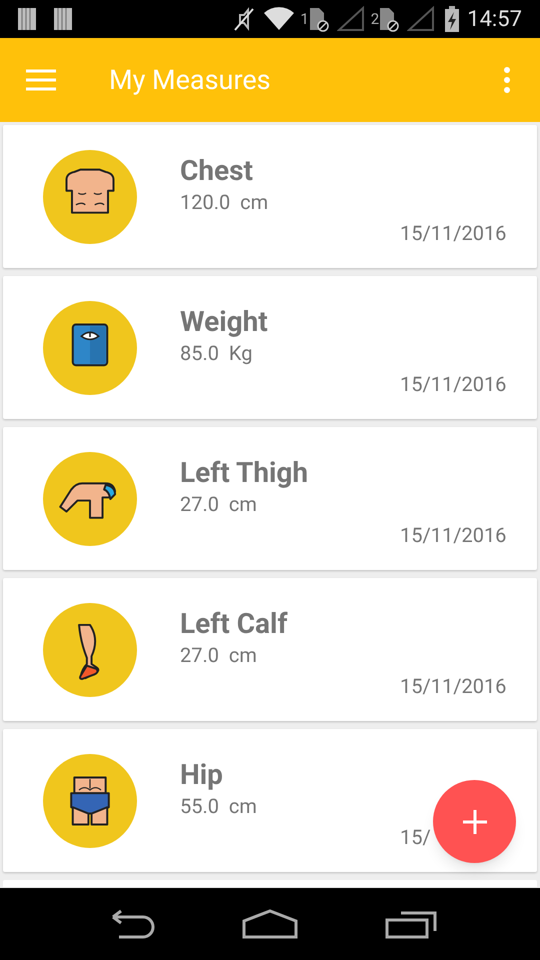  Describe the element at coordinates (190, 80) in the screenshot. I see `app-title: My Measures` at that location.